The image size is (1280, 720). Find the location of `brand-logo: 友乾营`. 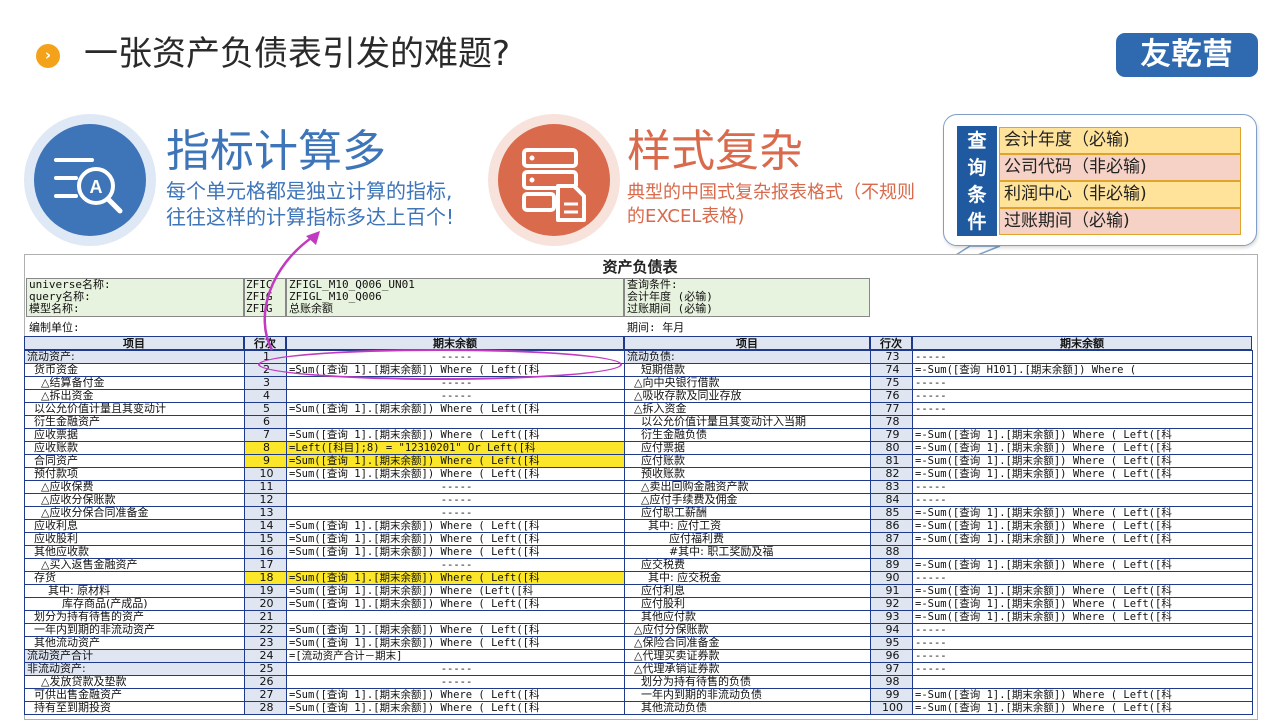

brand-logo: 友乾营 is located at coordinates (1187, 55).